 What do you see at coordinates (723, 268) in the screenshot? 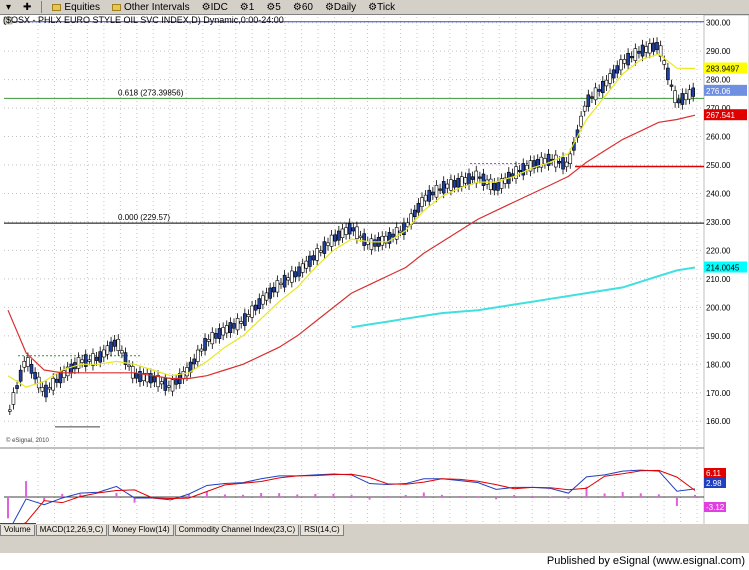
I see `price-tag-label: 214.0045` at bounding box center [723, 268].